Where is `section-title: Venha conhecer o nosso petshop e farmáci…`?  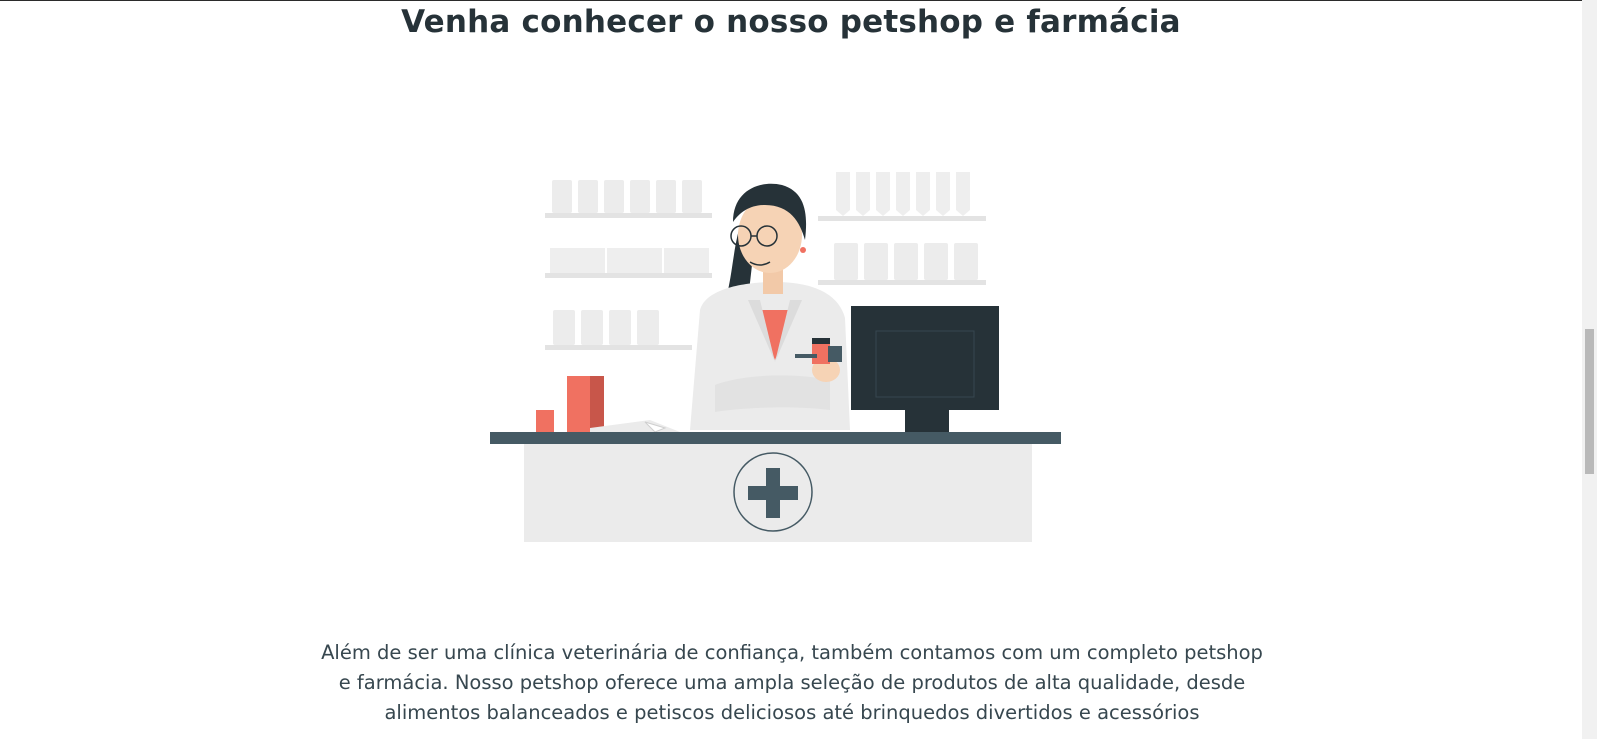 section-title: Venha conhecer o nosso petshop e farmáci… is located at coordinates (791, 22).